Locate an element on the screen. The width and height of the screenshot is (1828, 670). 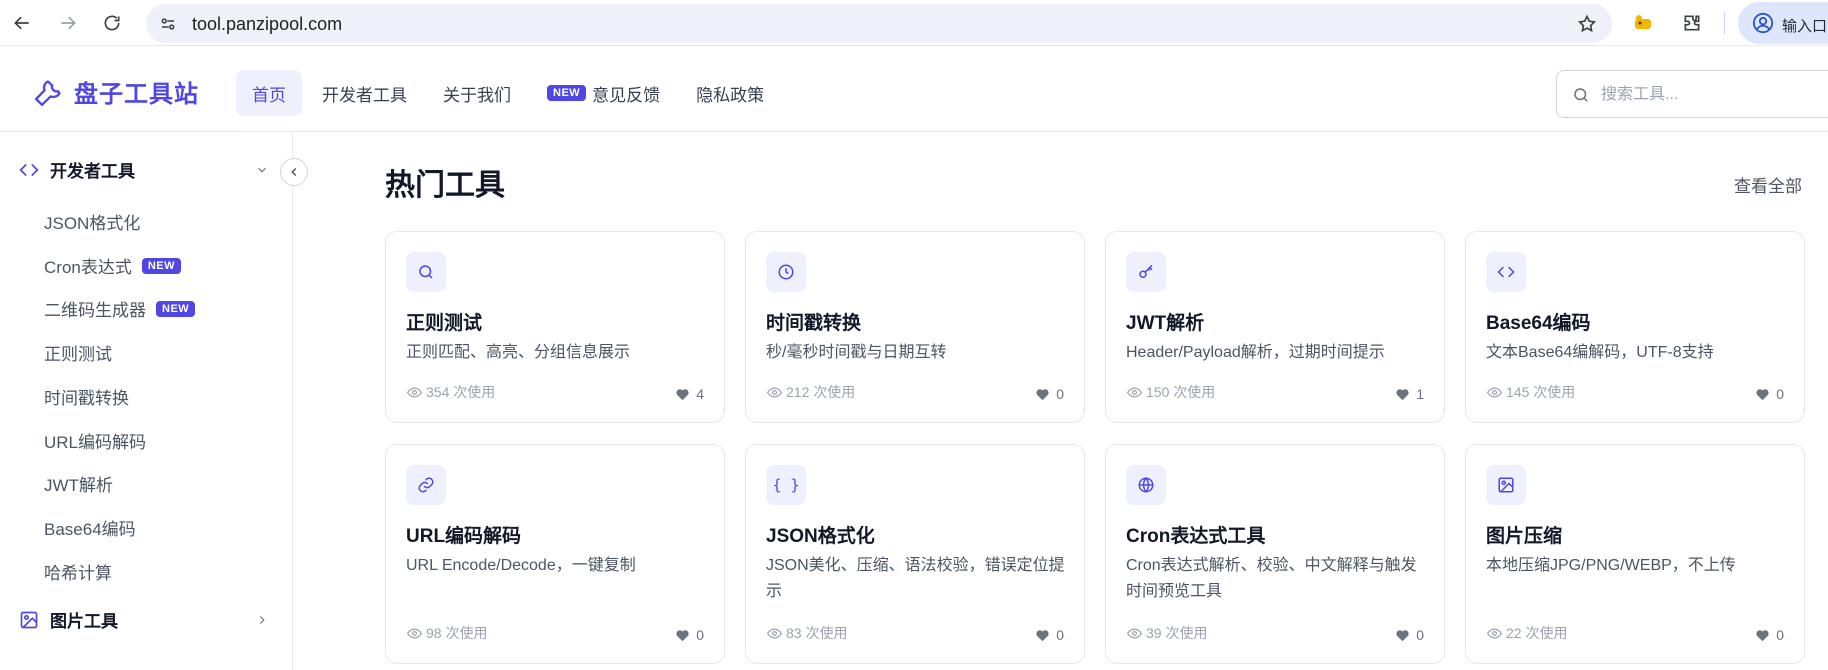
sidebar-group-developer-tools: 开发者工具 is located at coordinates (144, 169).